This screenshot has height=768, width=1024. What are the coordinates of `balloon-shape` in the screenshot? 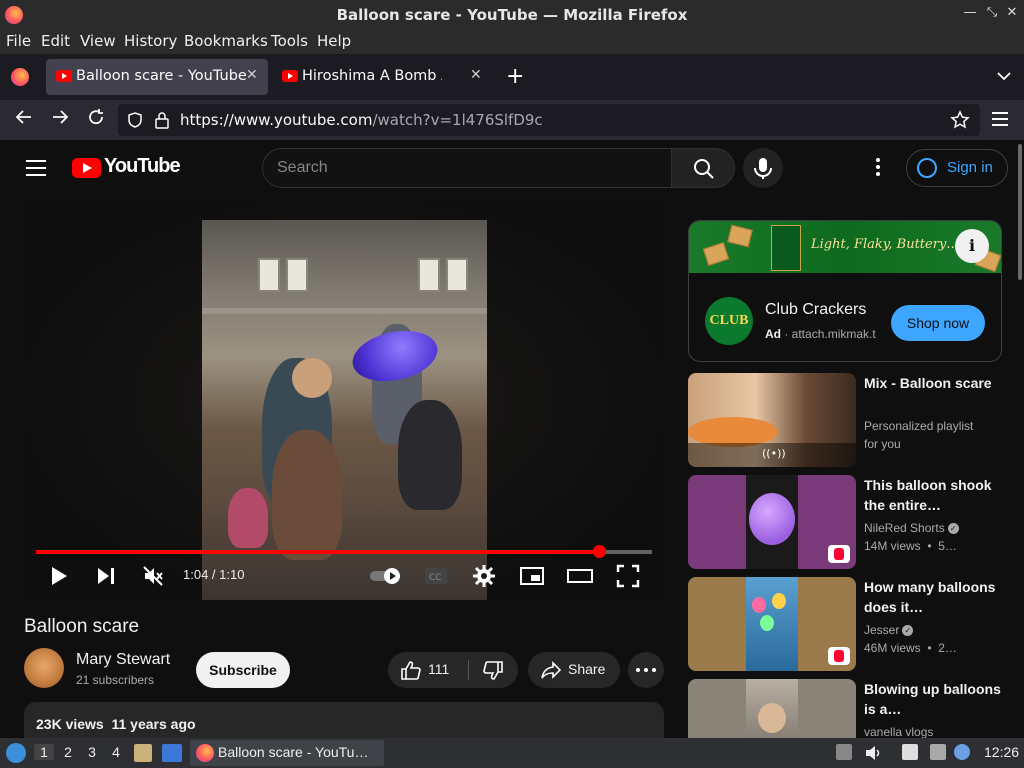 It's located at (779, 601).